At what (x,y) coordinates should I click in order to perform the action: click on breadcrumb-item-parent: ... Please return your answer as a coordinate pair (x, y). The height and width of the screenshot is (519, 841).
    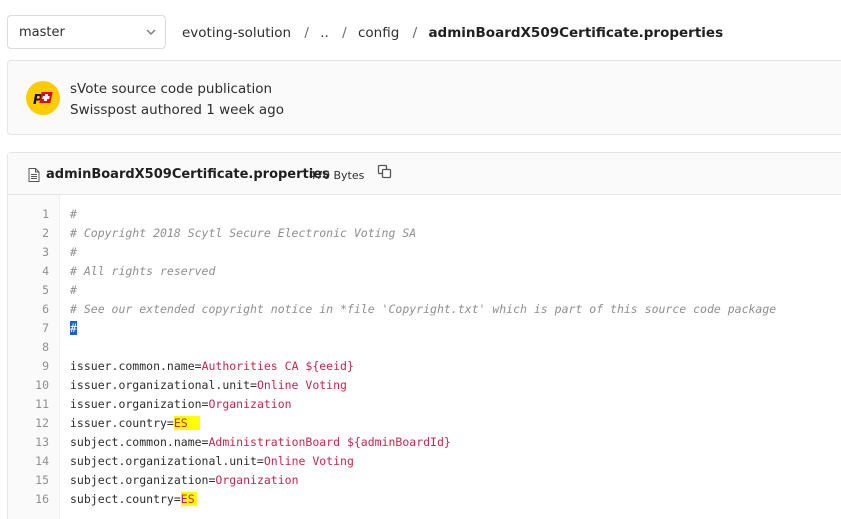
    Looking at the image, I should click on (324, 33).